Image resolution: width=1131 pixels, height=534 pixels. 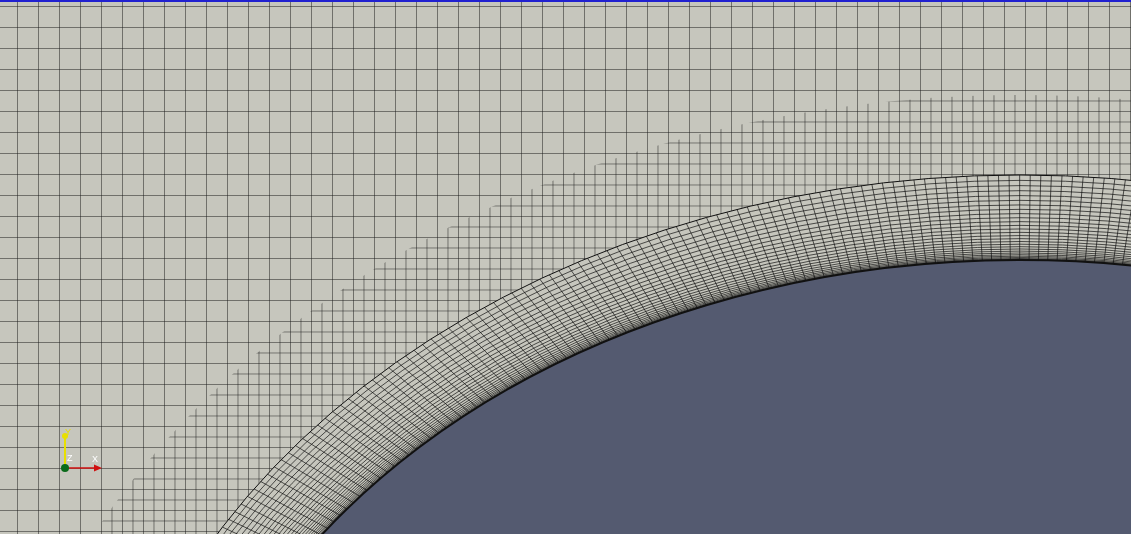 I want to click on axis-label: Z, so click(x=70, y=458).